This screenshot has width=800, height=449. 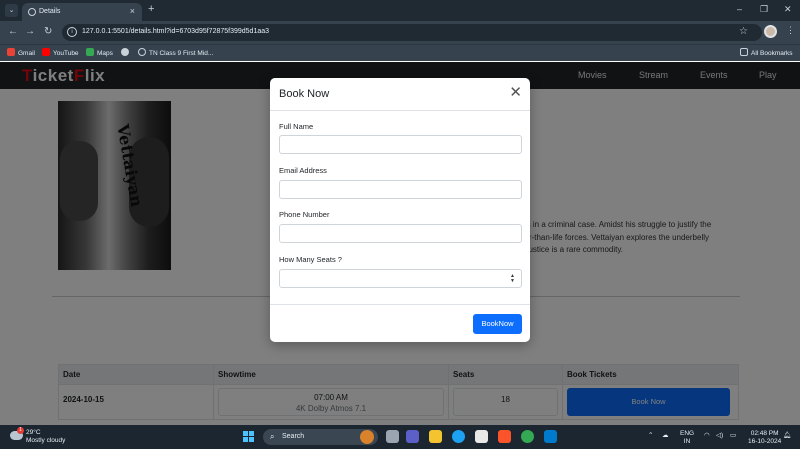 What do you see at coordinates (11, 10) in the screenshot?
I see `tab-search-chevron-icon: ⌄` at bounding box center [11, 10].